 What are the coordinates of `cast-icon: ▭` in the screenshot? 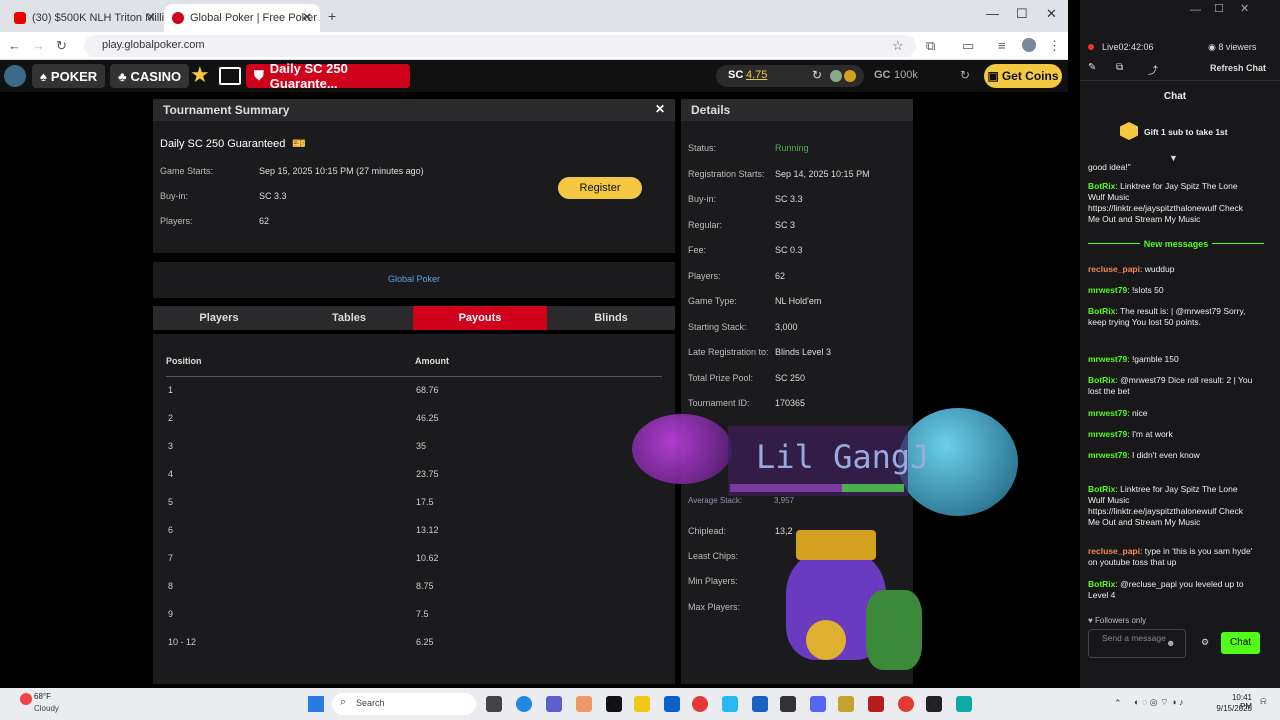 It's located at (968, 46).